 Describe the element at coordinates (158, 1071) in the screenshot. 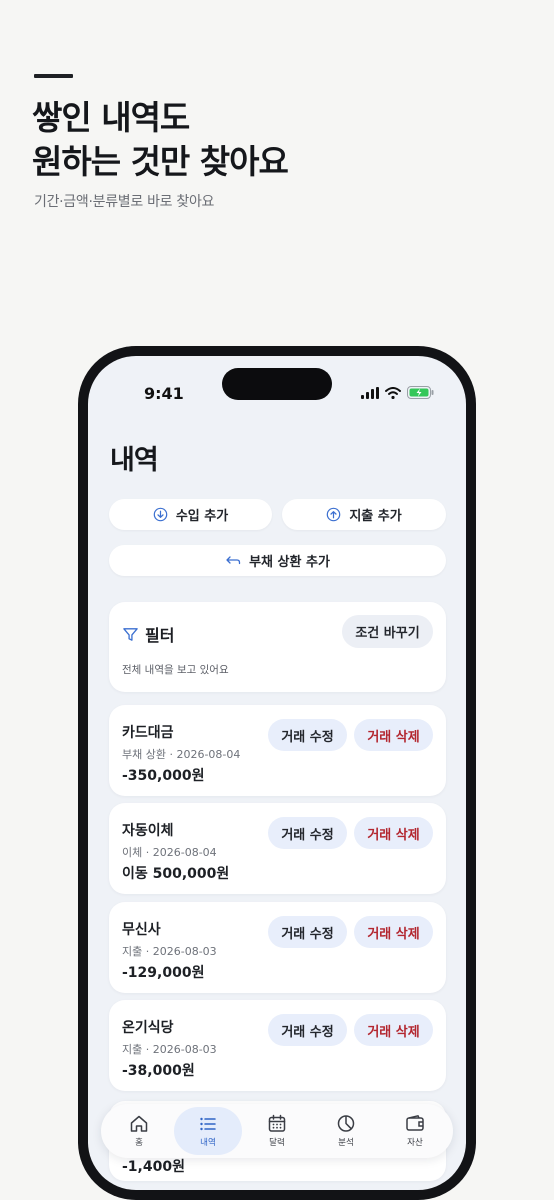

I see `transaction-amount: -38,000원` at that location.